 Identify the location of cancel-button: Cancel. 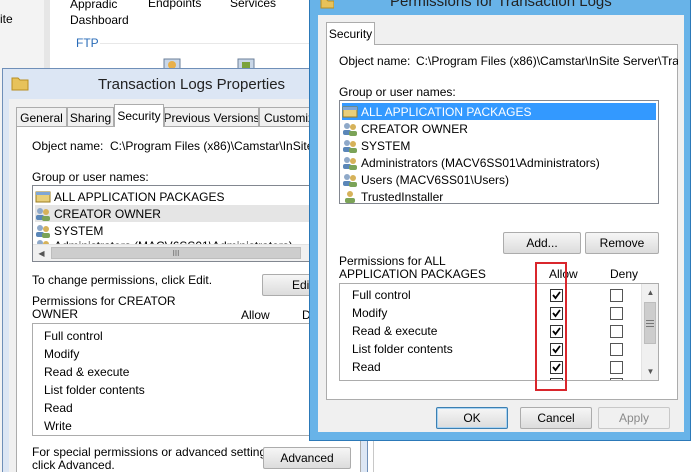
(556, 418).